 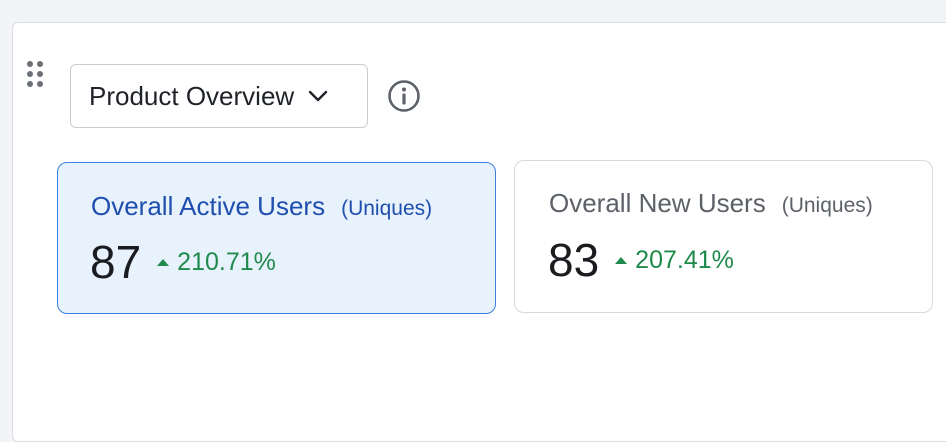 I want to click on delta-badge: 210.71%, so click(x=216, y=262).